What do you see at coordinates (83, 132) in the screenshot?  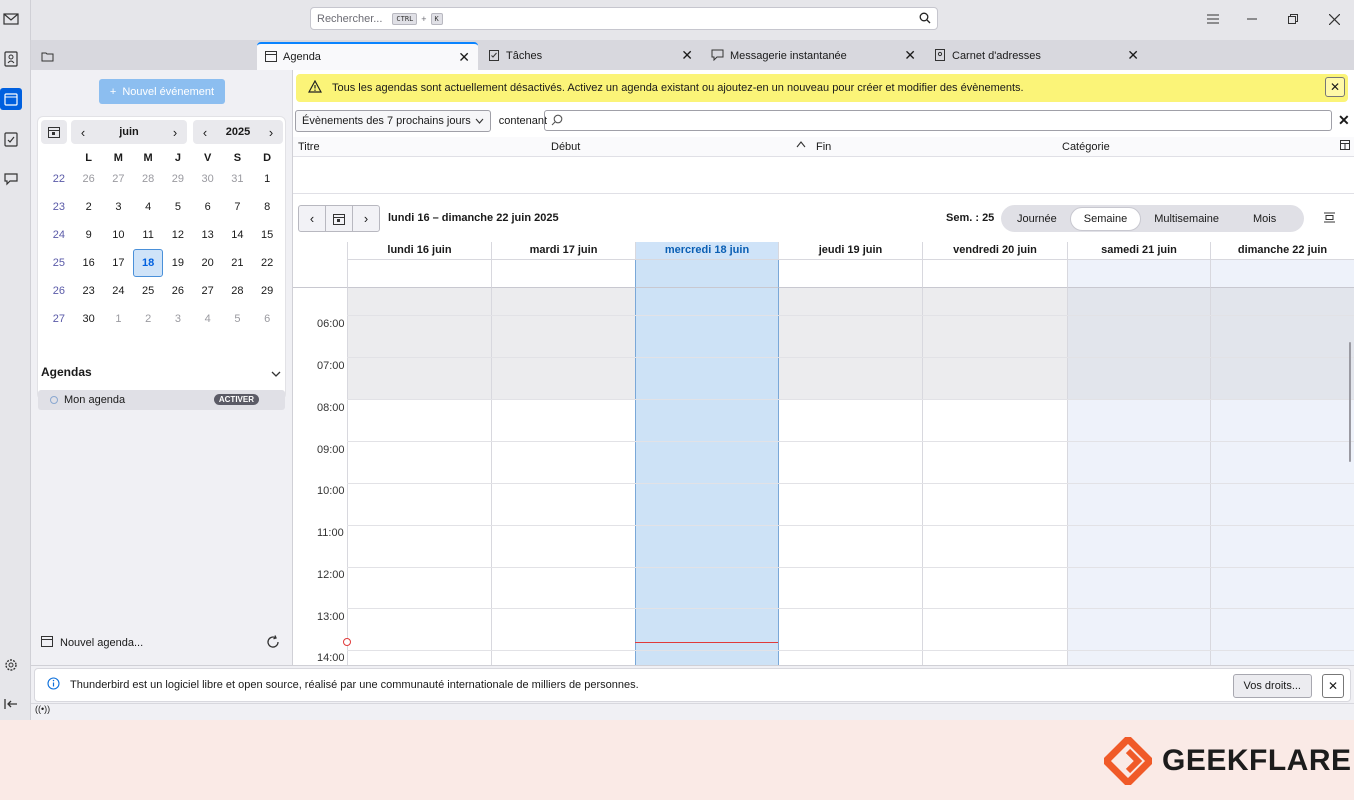 I see `prev-month-icon: ‹` at bounding box center [83, 132].